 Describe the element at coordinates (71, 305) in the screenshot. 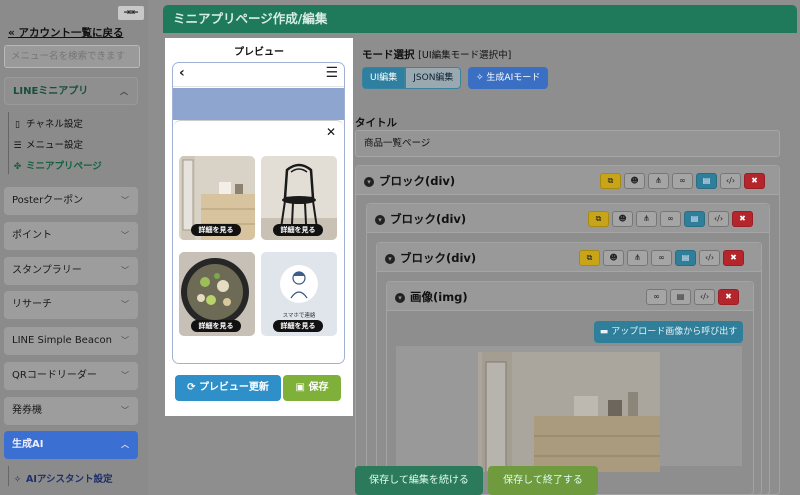

I see `sidebar-section-research: リサーチ ﹀` at that location.